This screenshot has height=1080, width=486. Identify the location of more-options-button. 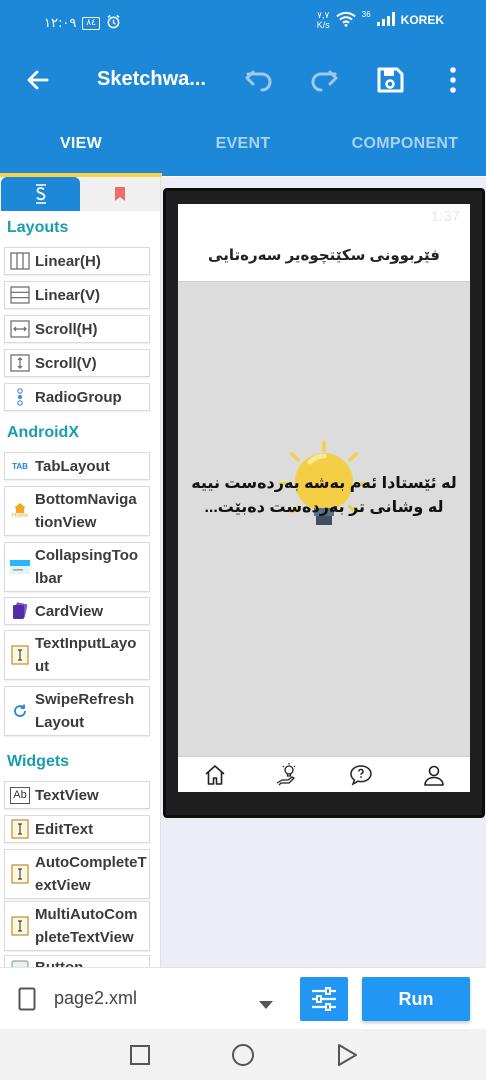
(453, 80).